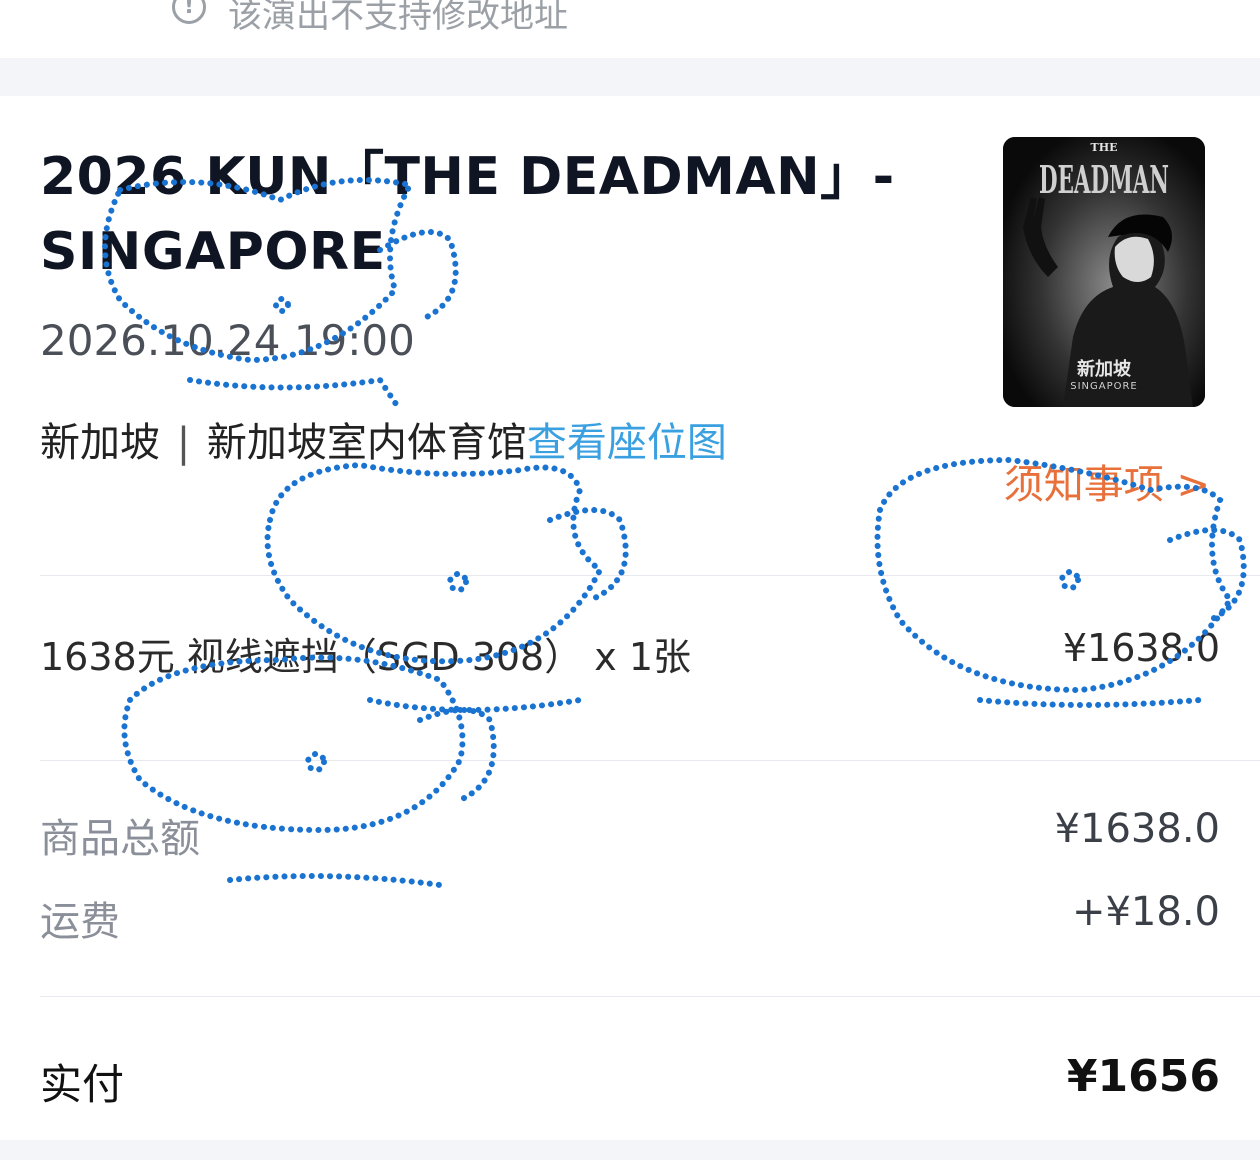  Describe the element at coordinates (1141, 648) in the screenshot. I see `ticket-price: ¥1638.0` at that location.